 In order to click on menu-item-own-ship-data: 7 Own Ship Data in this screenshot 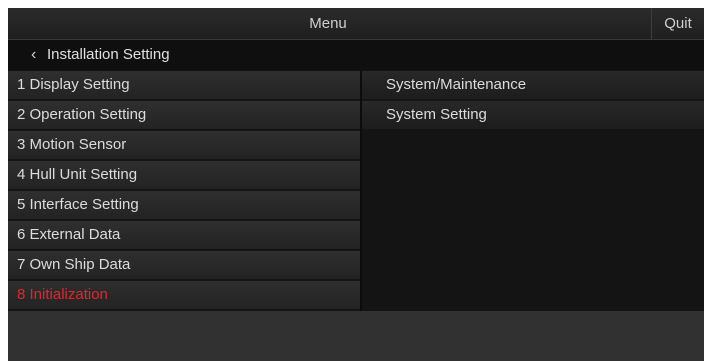, I will do `click(184, 265)`.